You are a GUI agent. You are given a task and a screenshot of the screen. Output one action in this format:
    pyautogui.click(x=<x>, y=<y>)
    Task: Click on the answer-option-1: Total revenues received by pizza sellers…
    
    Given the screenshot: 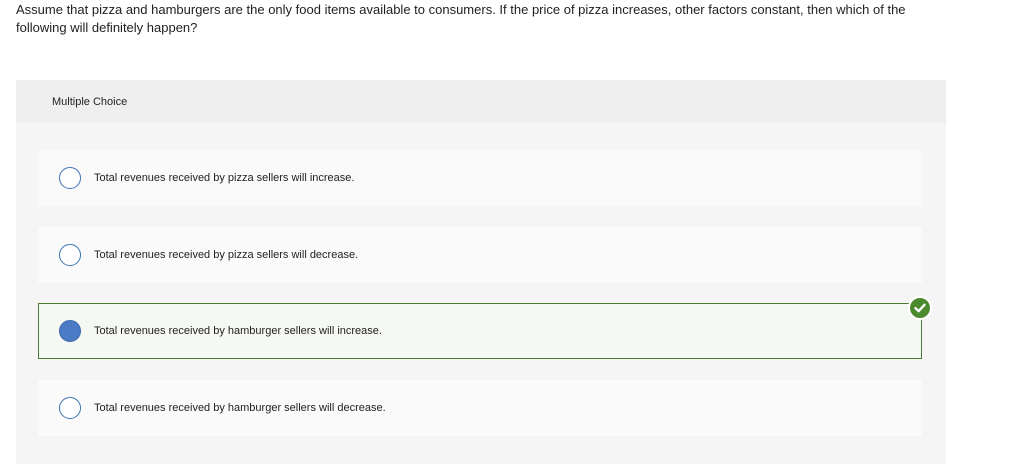 What is the action you would take?
    pyautogui.click(x=480, y=178)
    